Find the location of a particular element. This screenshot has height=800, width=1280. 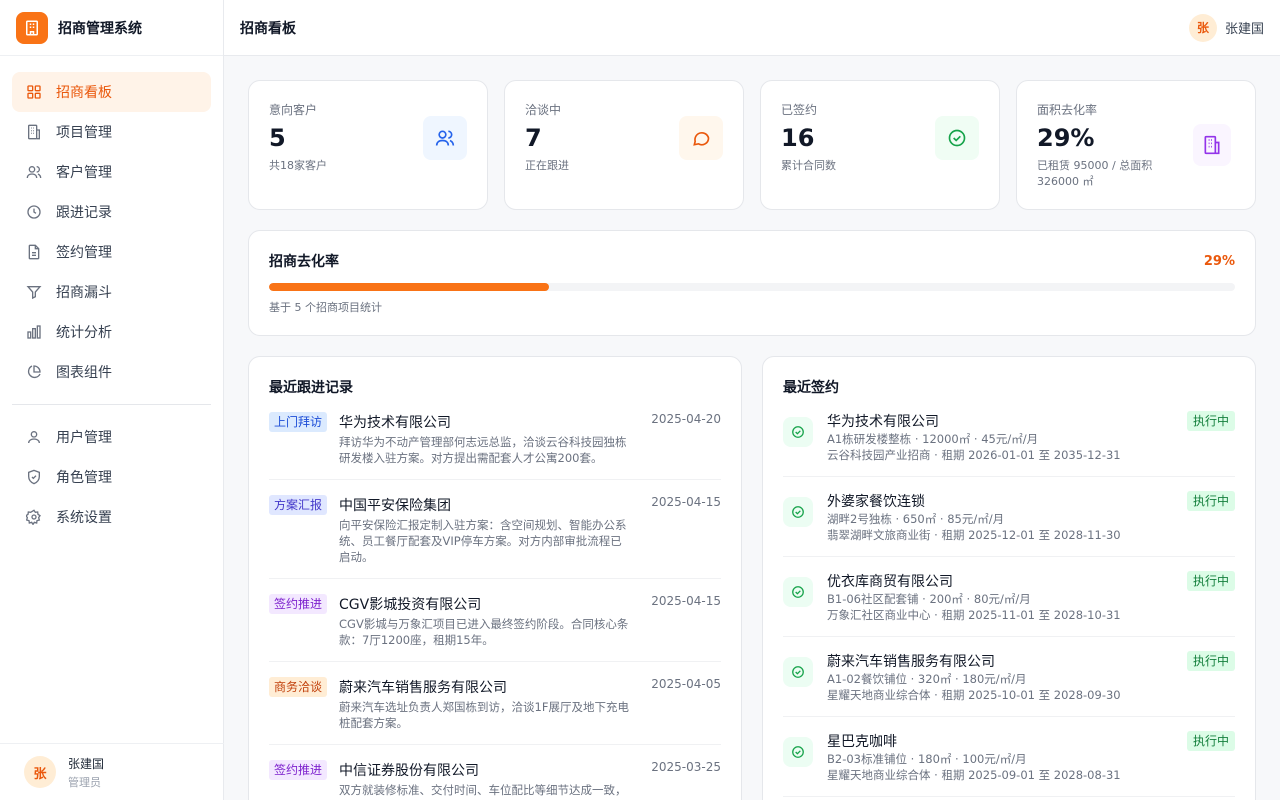

shield-icon is located at coordinates (34, 477).